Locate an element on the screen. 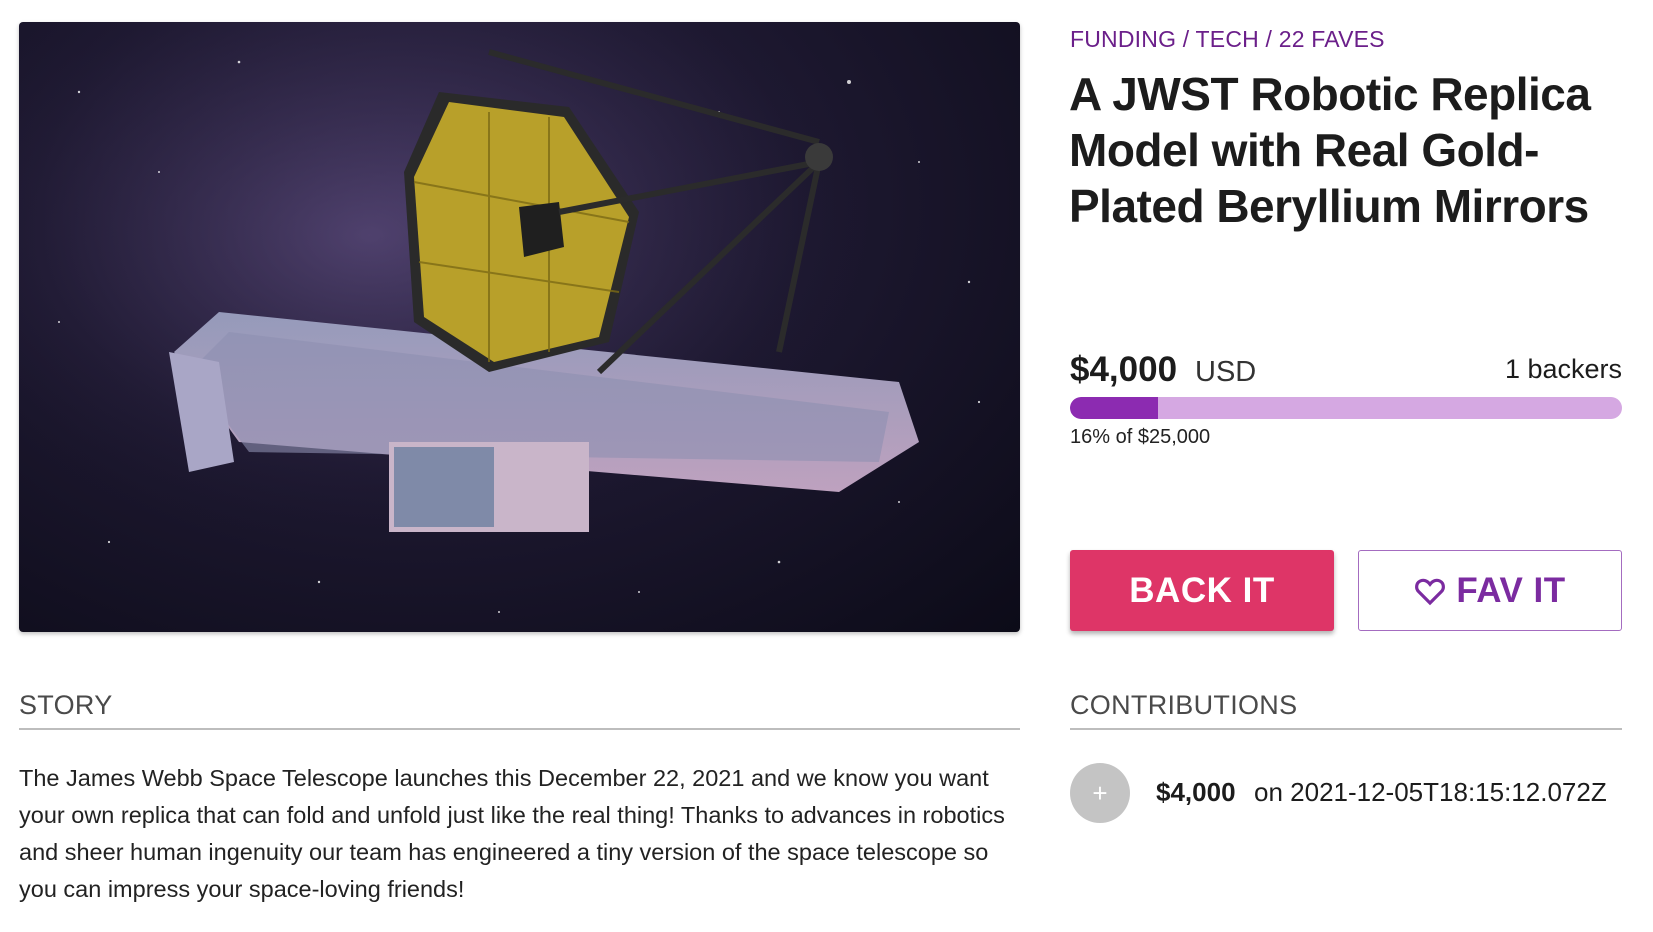 The height and width of the screenshot is (932, 1653). plus-icon: + is located at coordinates (1100, 793).